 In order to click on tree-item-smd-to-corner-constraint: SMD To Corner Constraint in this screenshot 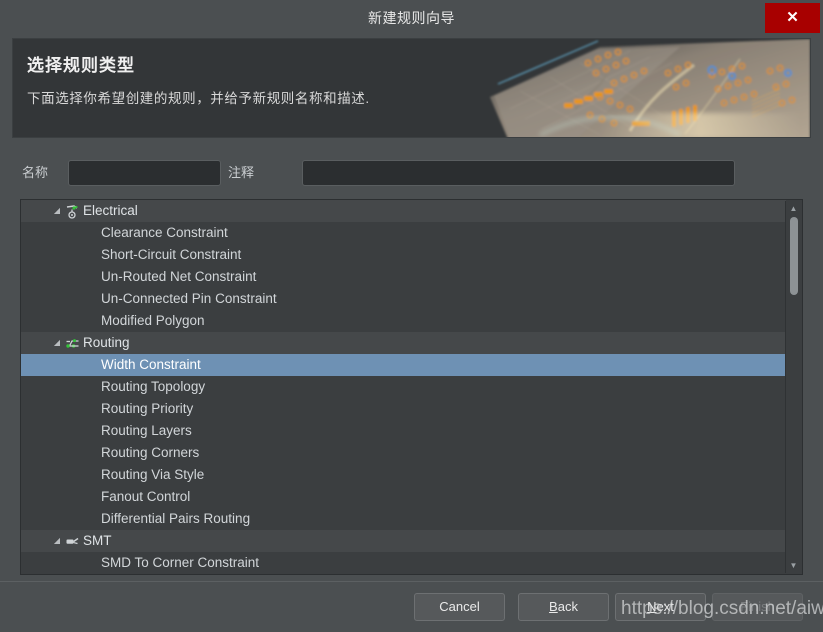, I will do `click(403, 563)`.